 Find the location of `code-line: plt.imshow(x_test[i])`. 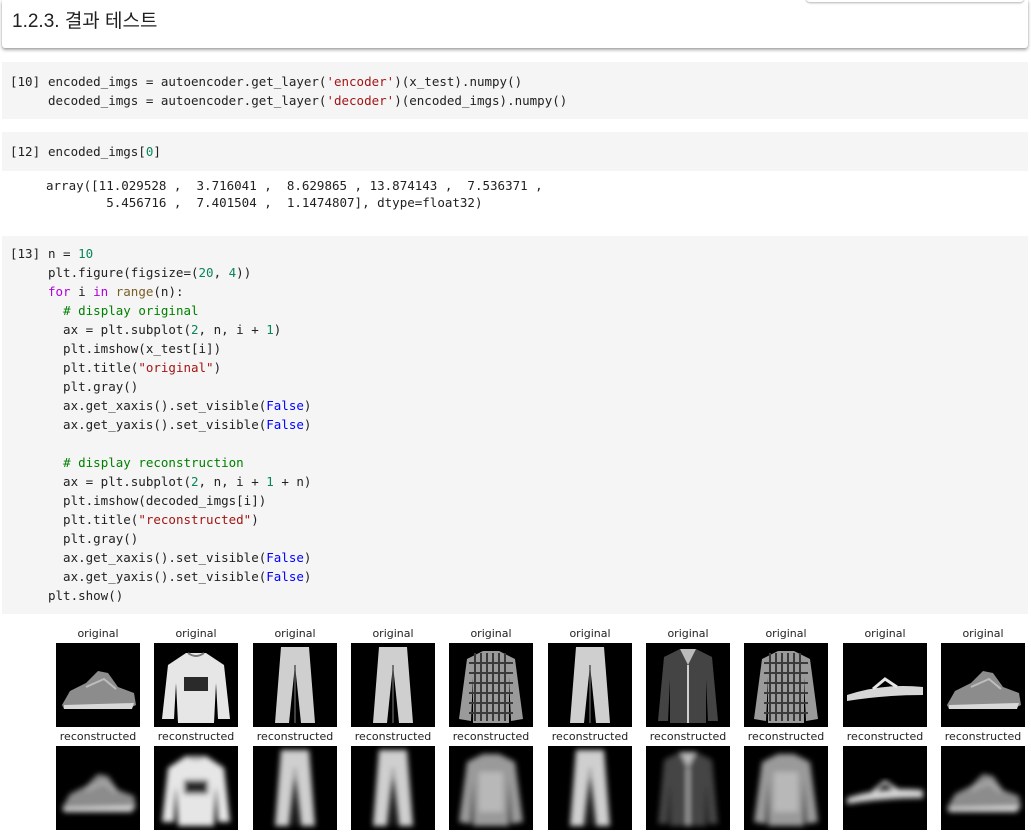

code-line: plt.imshow(x_test[i]) is located at coordinates (179, 348).